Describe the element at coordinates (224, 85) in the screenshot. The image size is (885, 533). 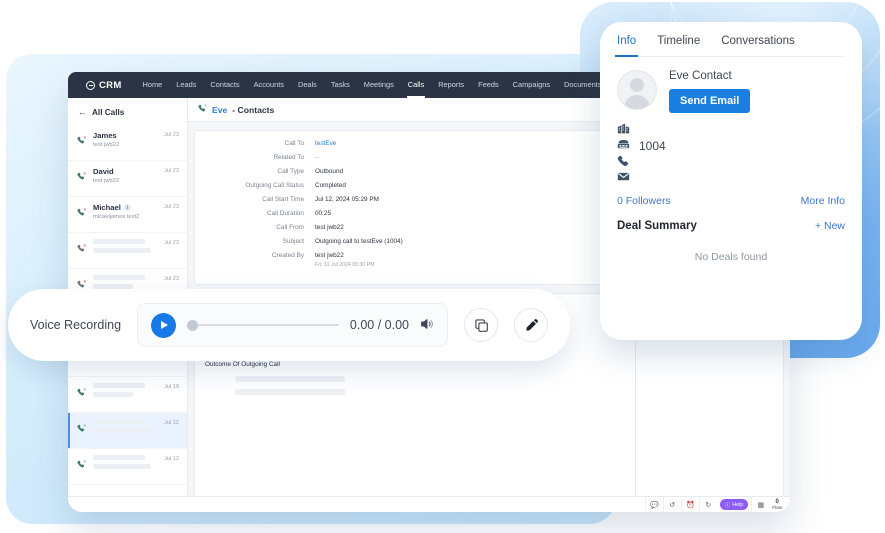
I see `nav-item-contacts: Contacts` at that location.